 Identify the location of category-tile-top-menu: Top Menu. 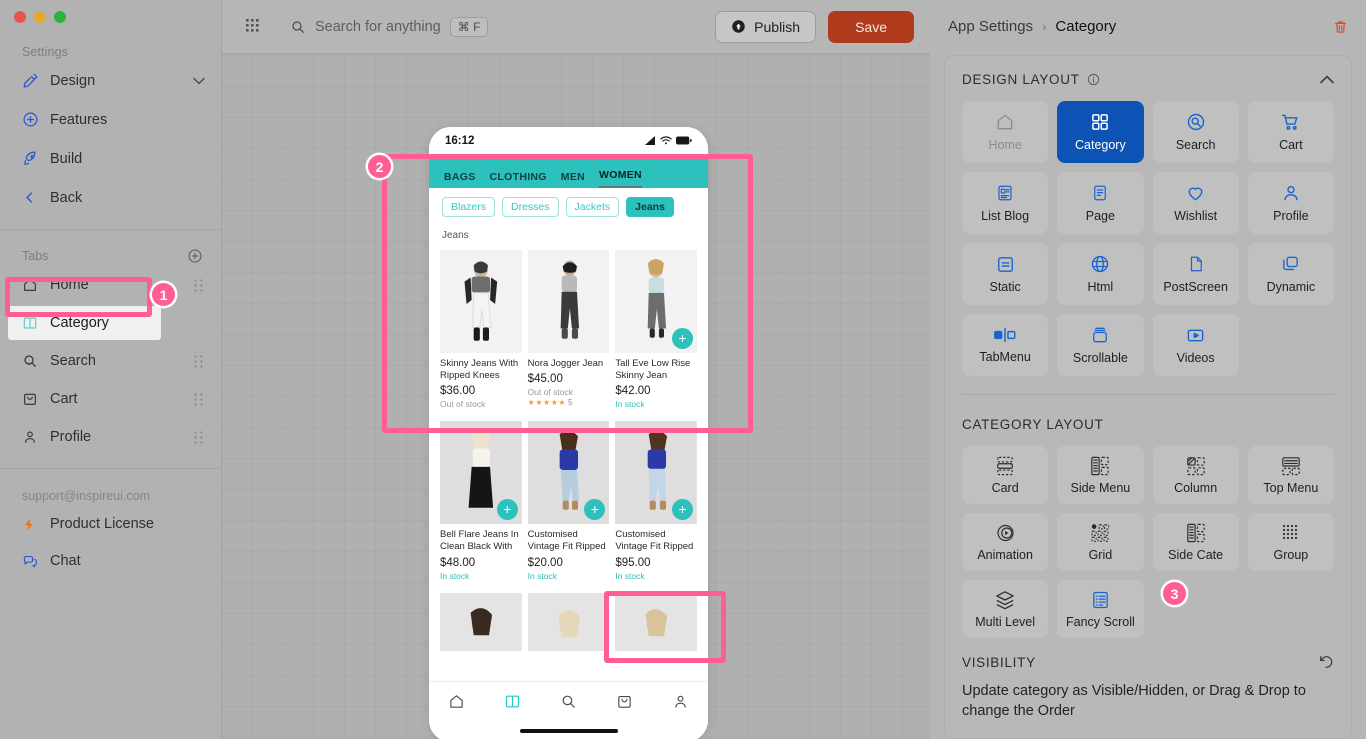
(1290, 475).